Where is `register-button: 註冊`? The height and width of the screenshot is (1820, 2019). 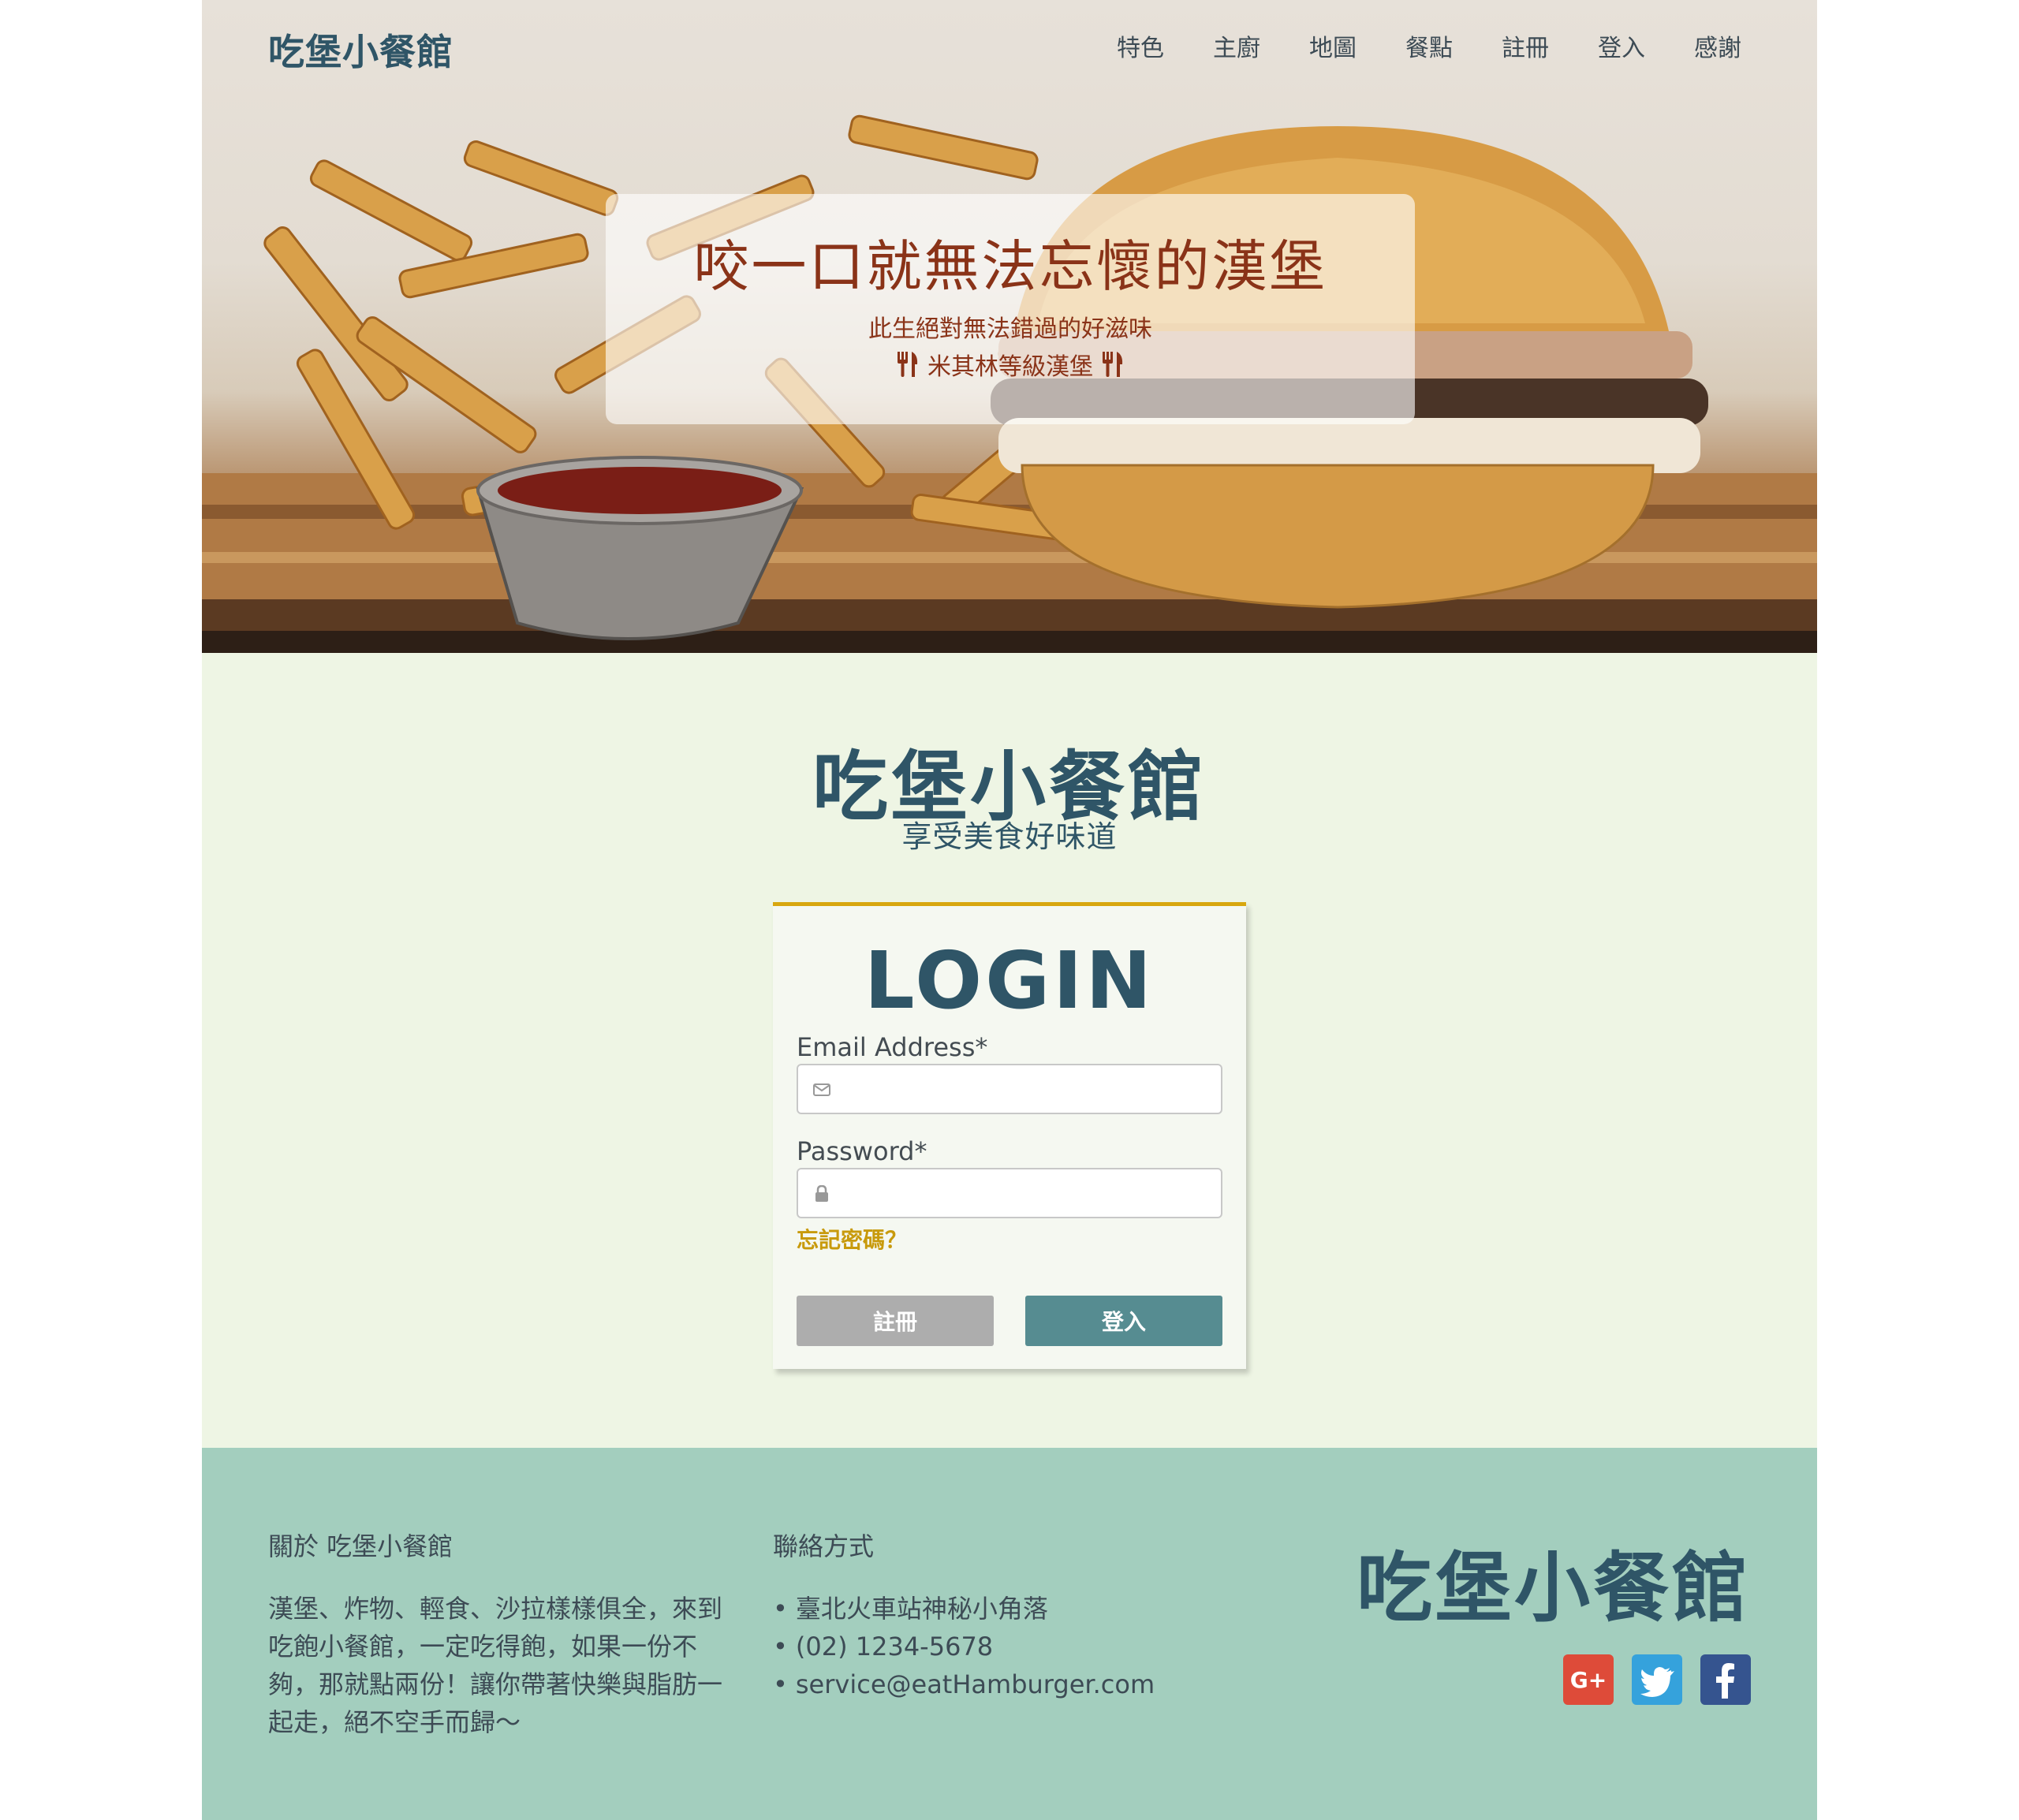 register-button: 註冊 is located at coordinates (895, 1321).